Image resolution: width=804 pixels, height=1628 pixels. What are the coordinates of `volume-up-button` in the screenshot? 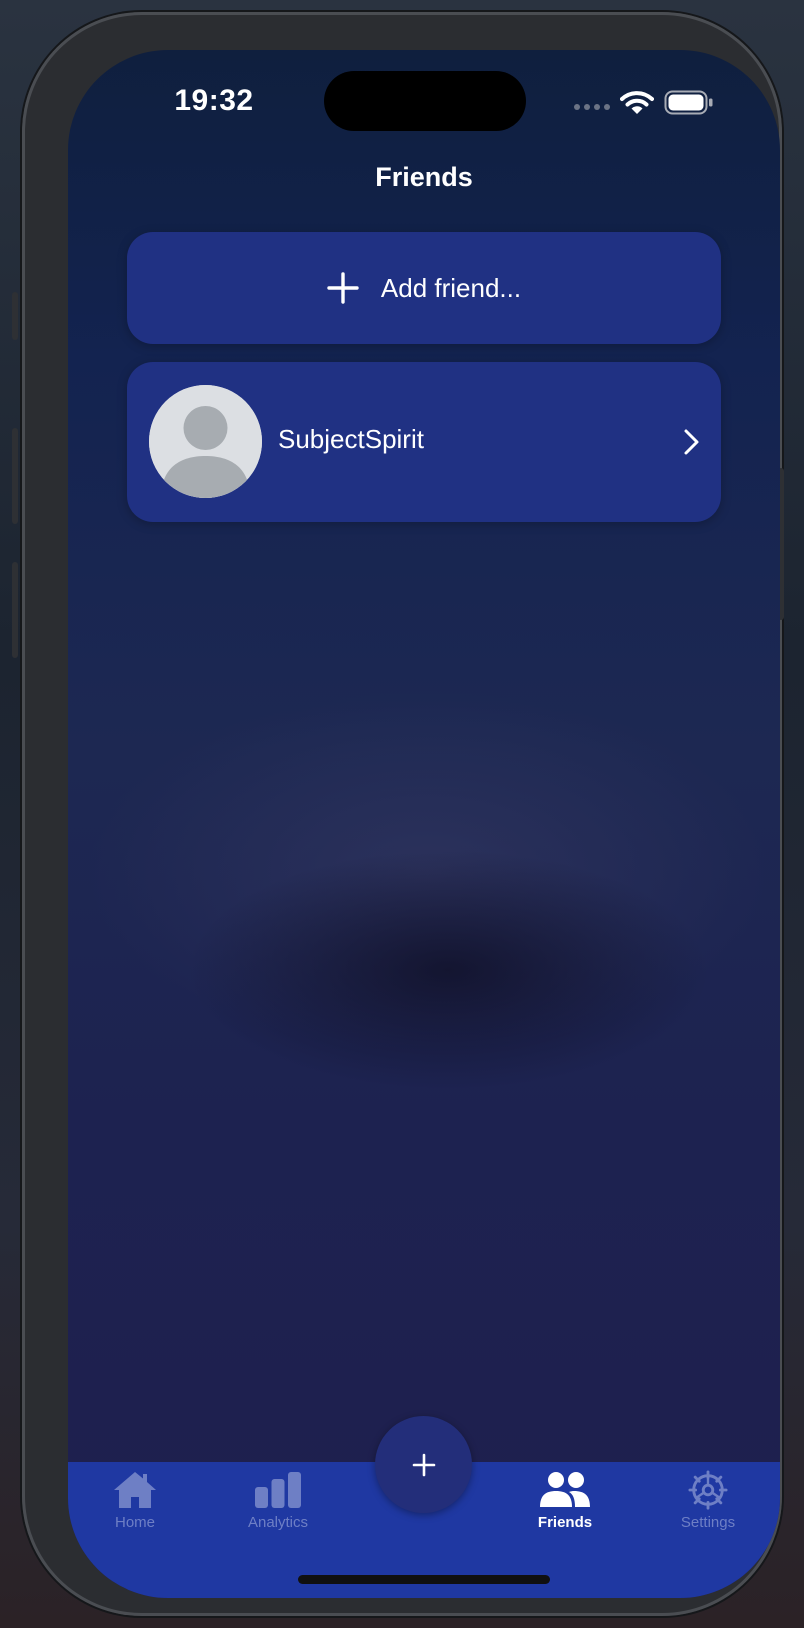 It's located at (15, 476).